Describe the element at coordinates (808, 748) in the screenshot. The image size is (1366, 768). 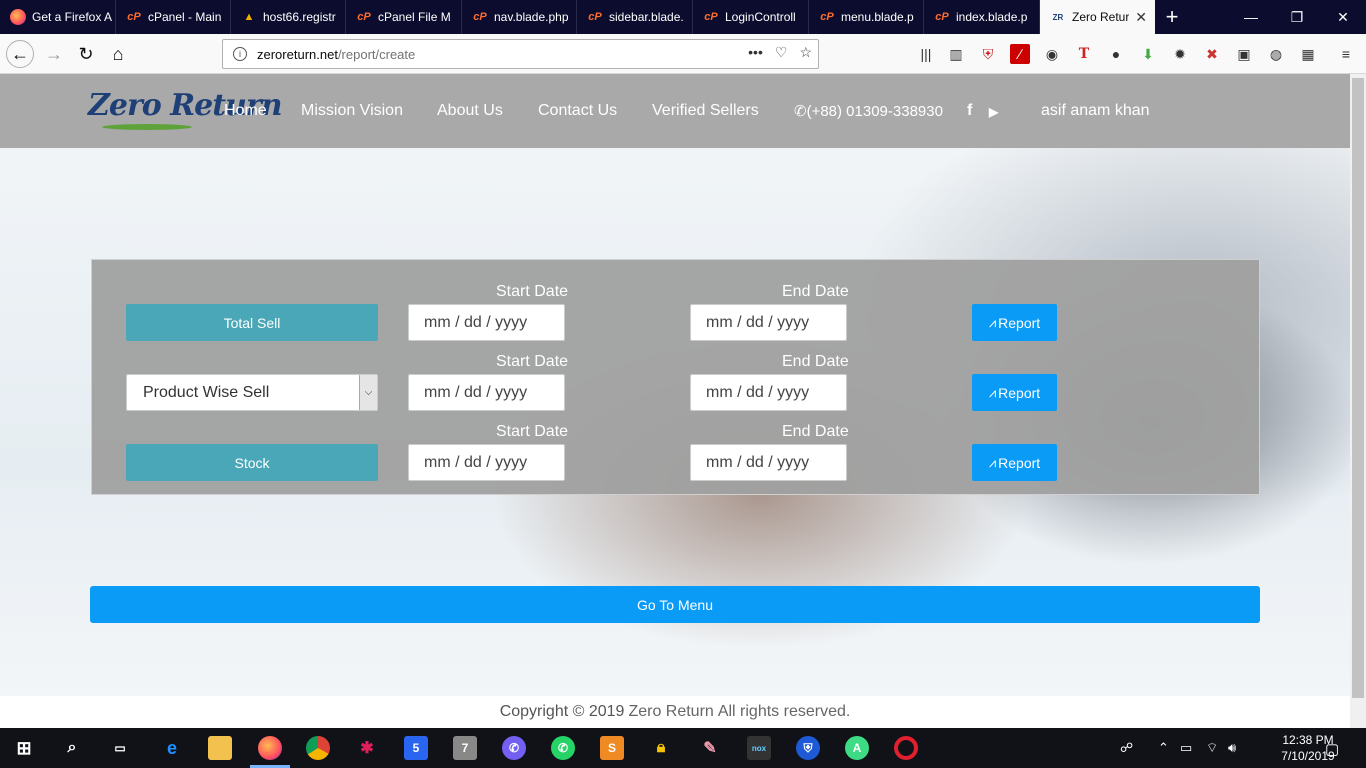
I see `shield-app-icon: ⛨` at that location.